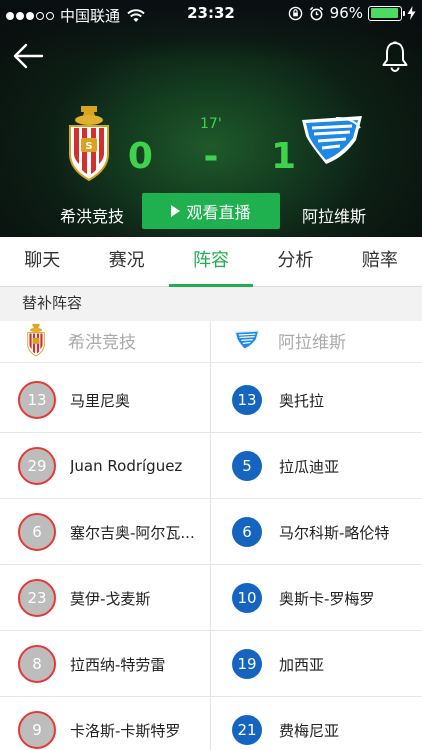 This screenshot has width=422, height=750. I want to click on home-team-name: 希洪竞技, so click(91, 216).